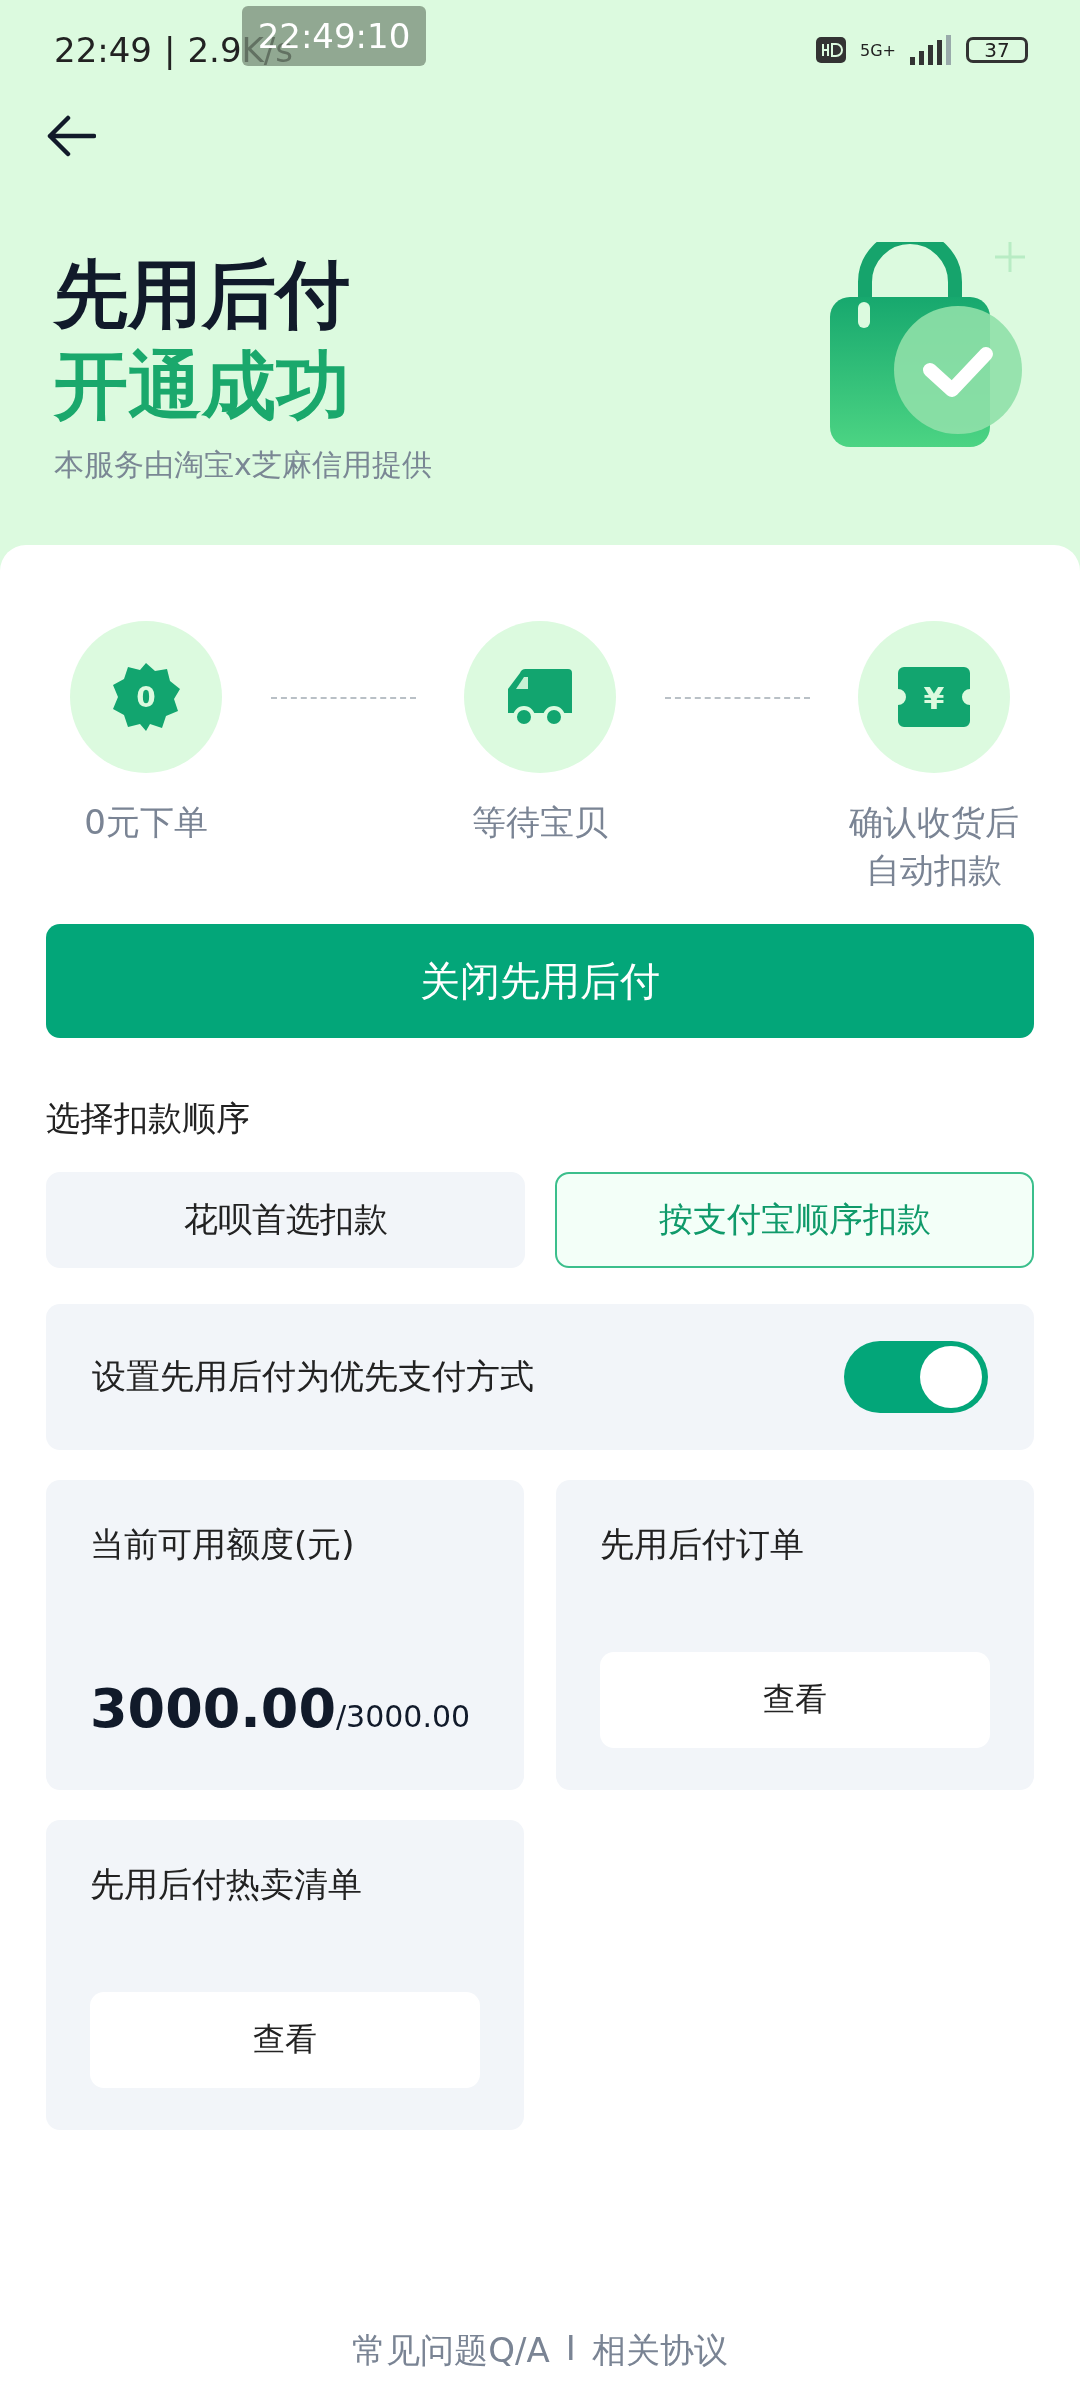 The width and height of the screenshot is (1080, 2400). What do you see at coordinates (831, 50) in the screenshot?
I see `hd-icon` at bounding box center [831, 50].